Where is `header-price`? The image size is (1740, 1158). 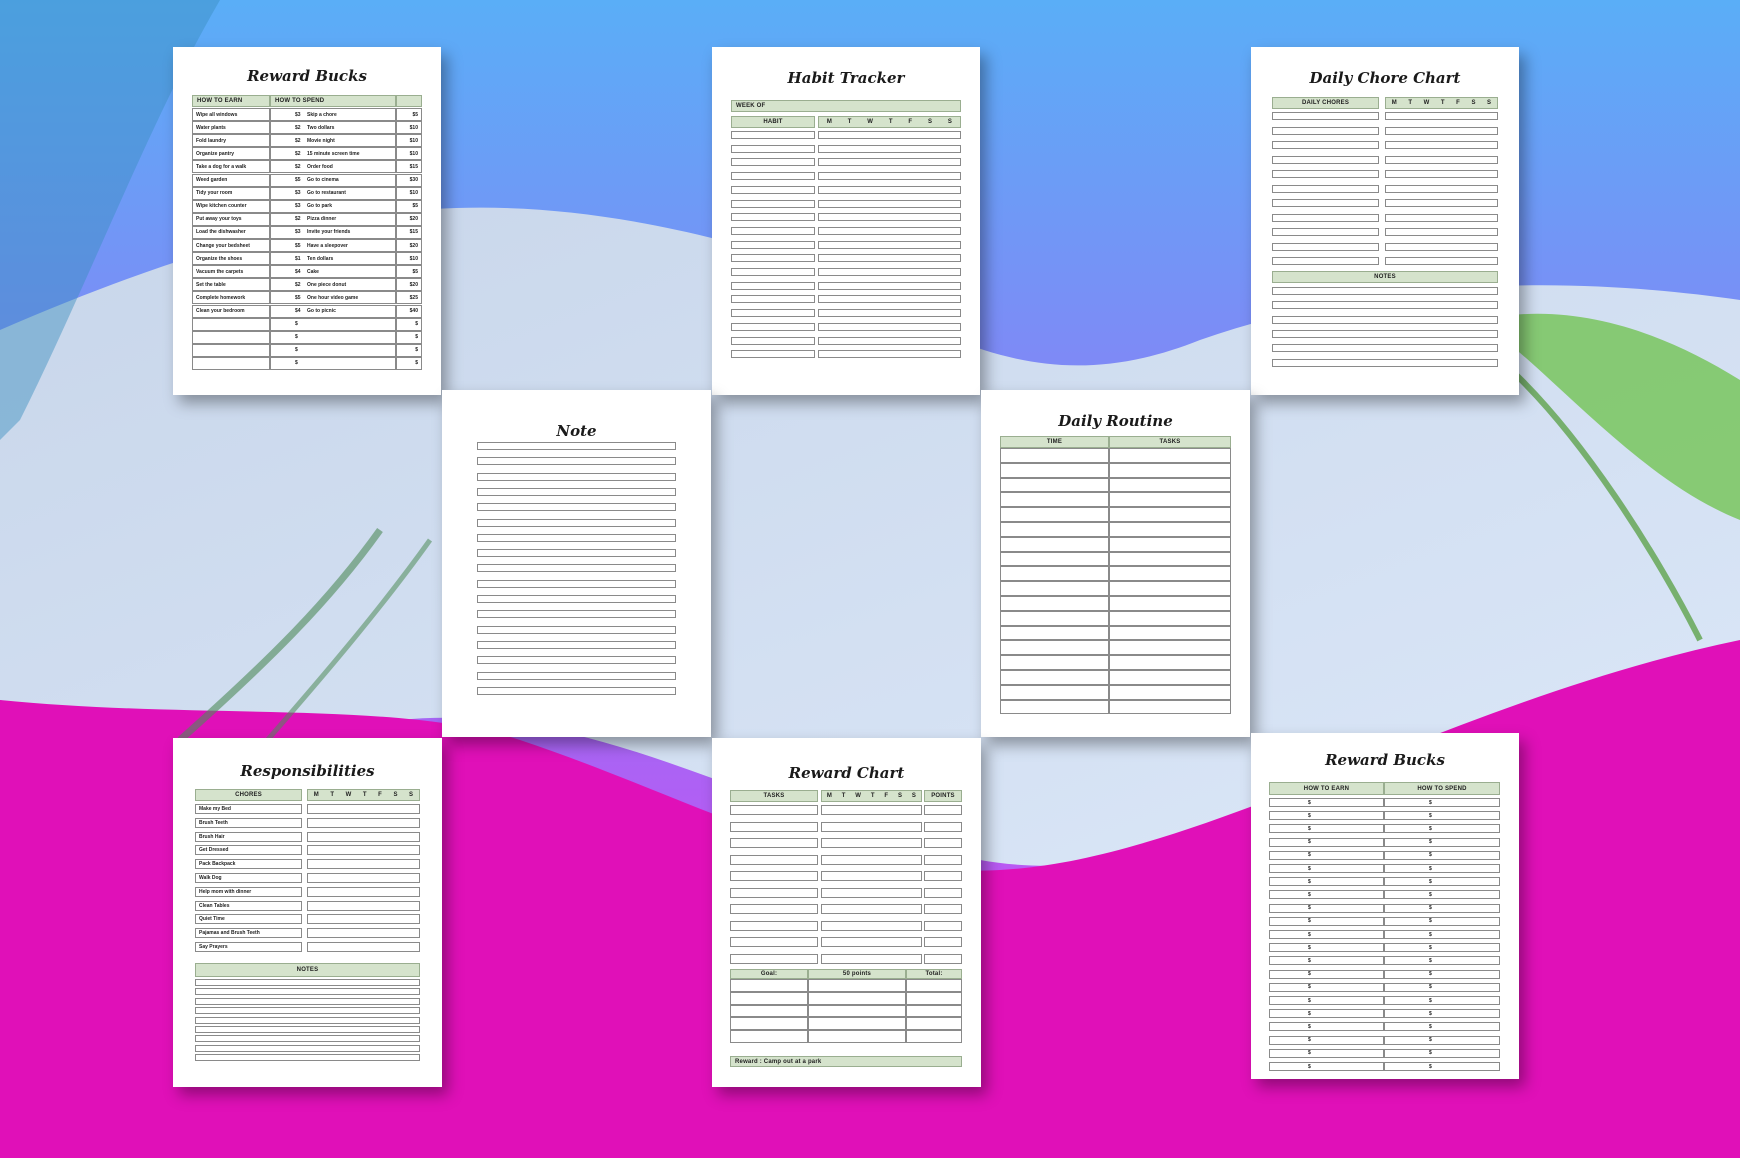
header-price is located at coordinates (409, 101).